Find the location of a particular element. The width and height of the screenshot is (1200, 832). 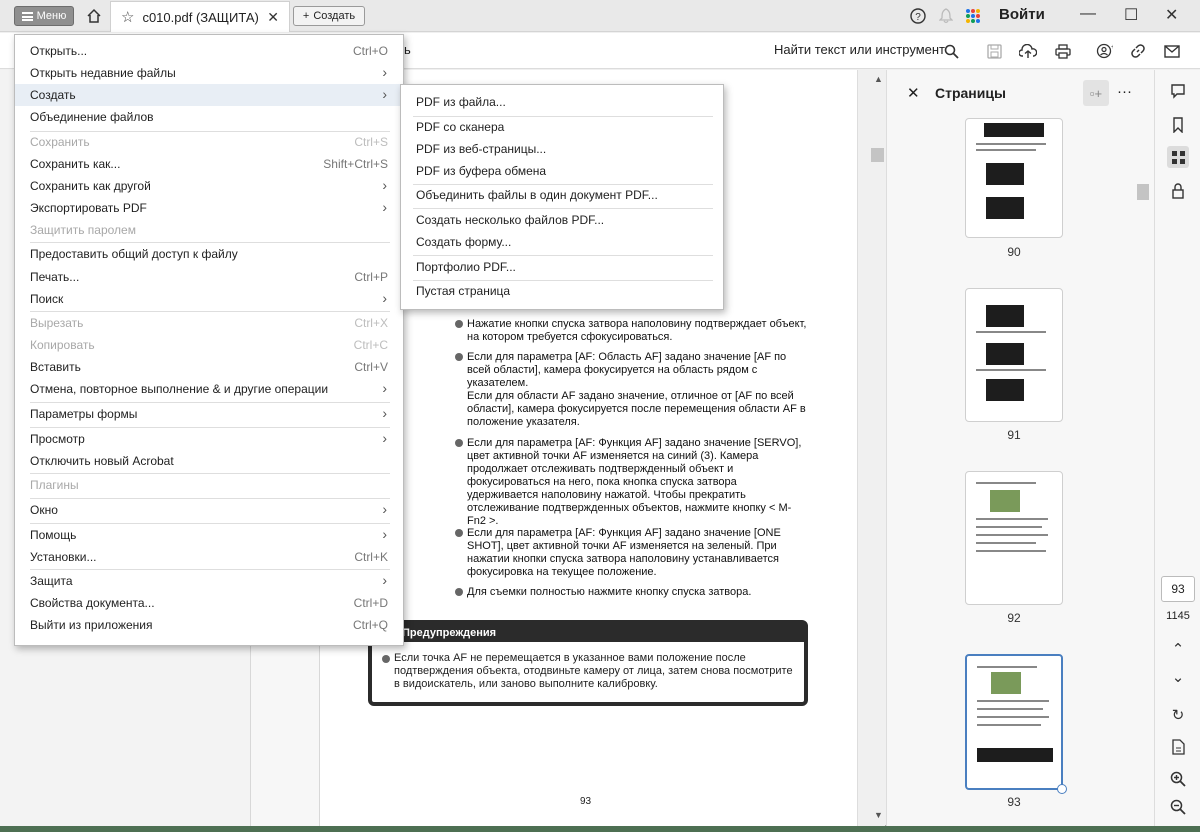

menu-item-create: Создать › is located at coordinates (209, 95).